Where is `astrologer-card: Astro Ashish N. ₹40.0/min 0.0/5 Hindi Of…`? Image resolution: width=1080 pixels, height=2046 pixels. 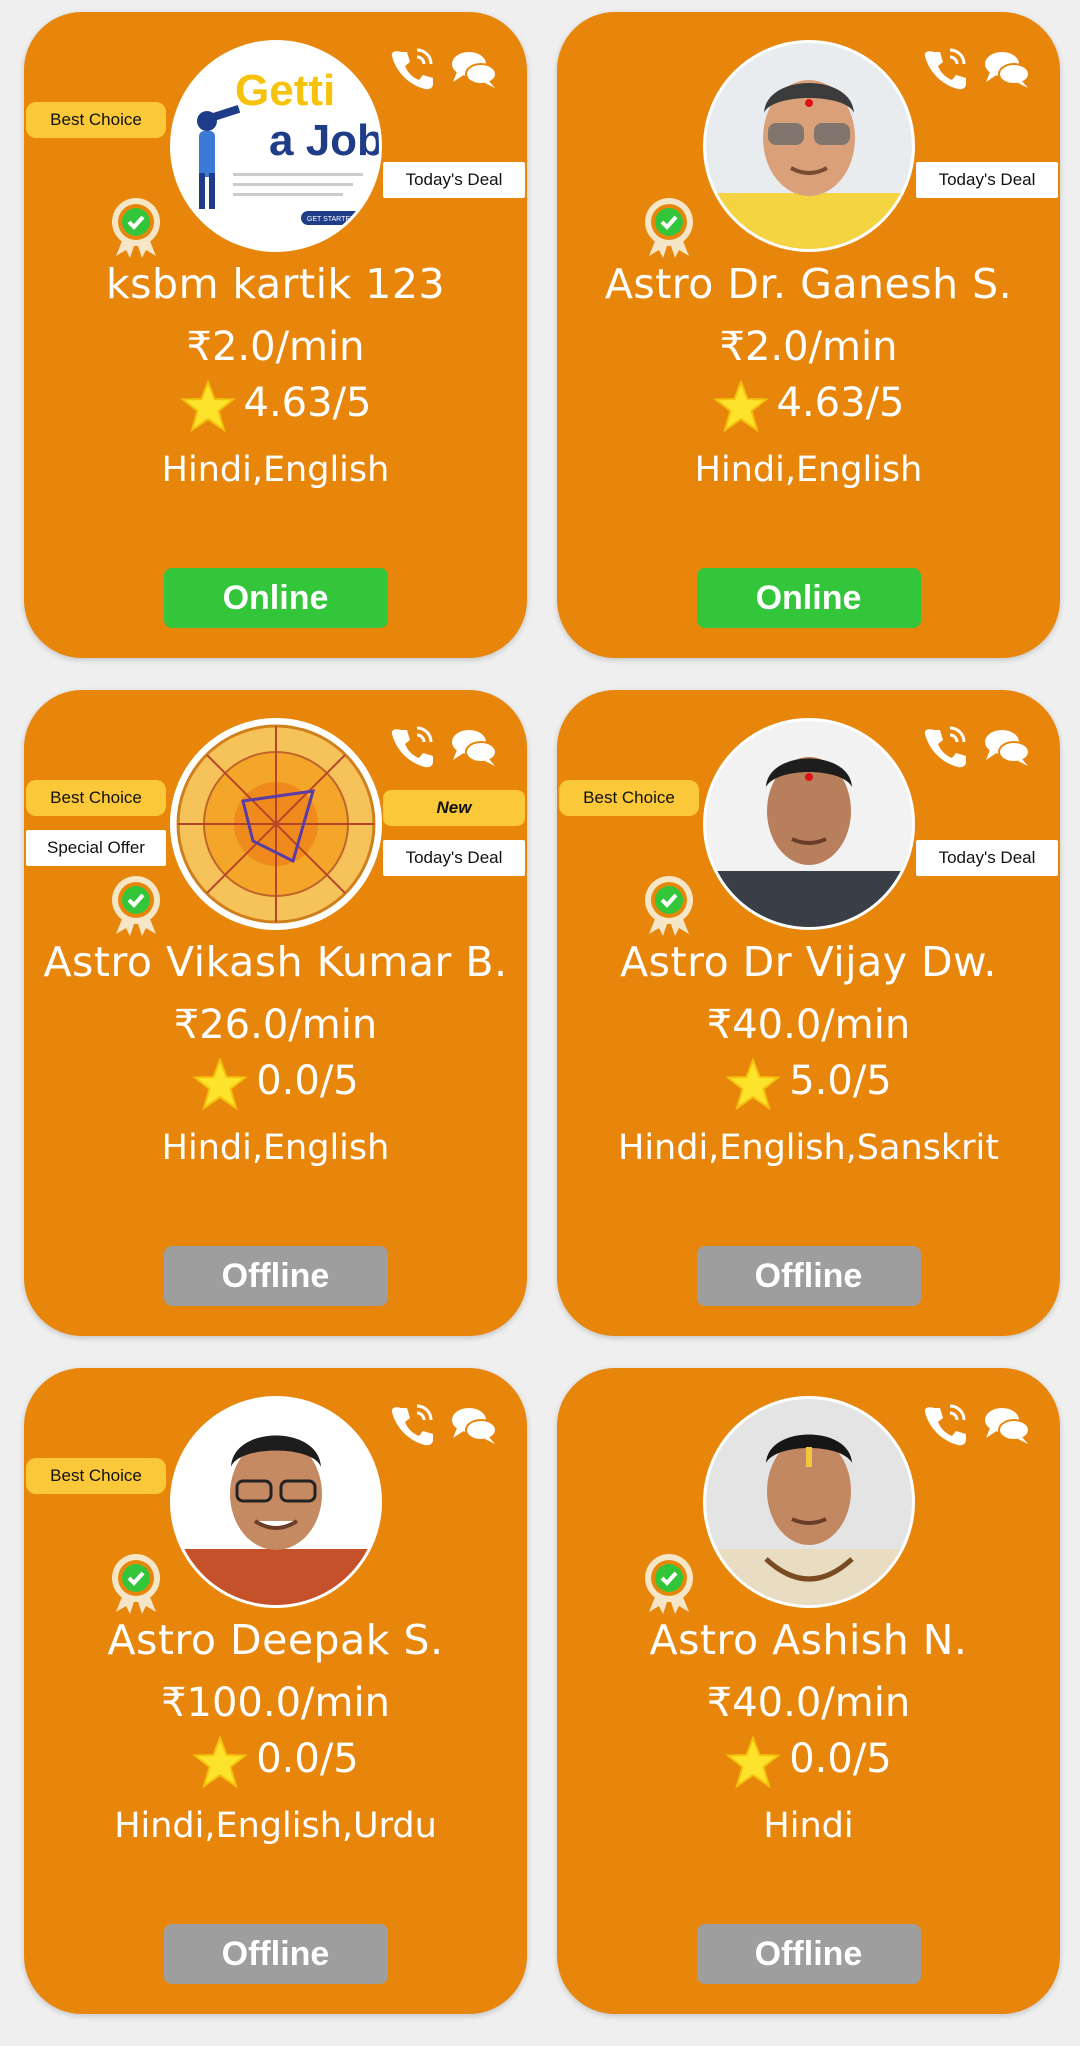
astrologer-card: Astro Ashish N. ₹40.0/min 0.0/5 Hindi Of… is located at coordinates (808, 1691).